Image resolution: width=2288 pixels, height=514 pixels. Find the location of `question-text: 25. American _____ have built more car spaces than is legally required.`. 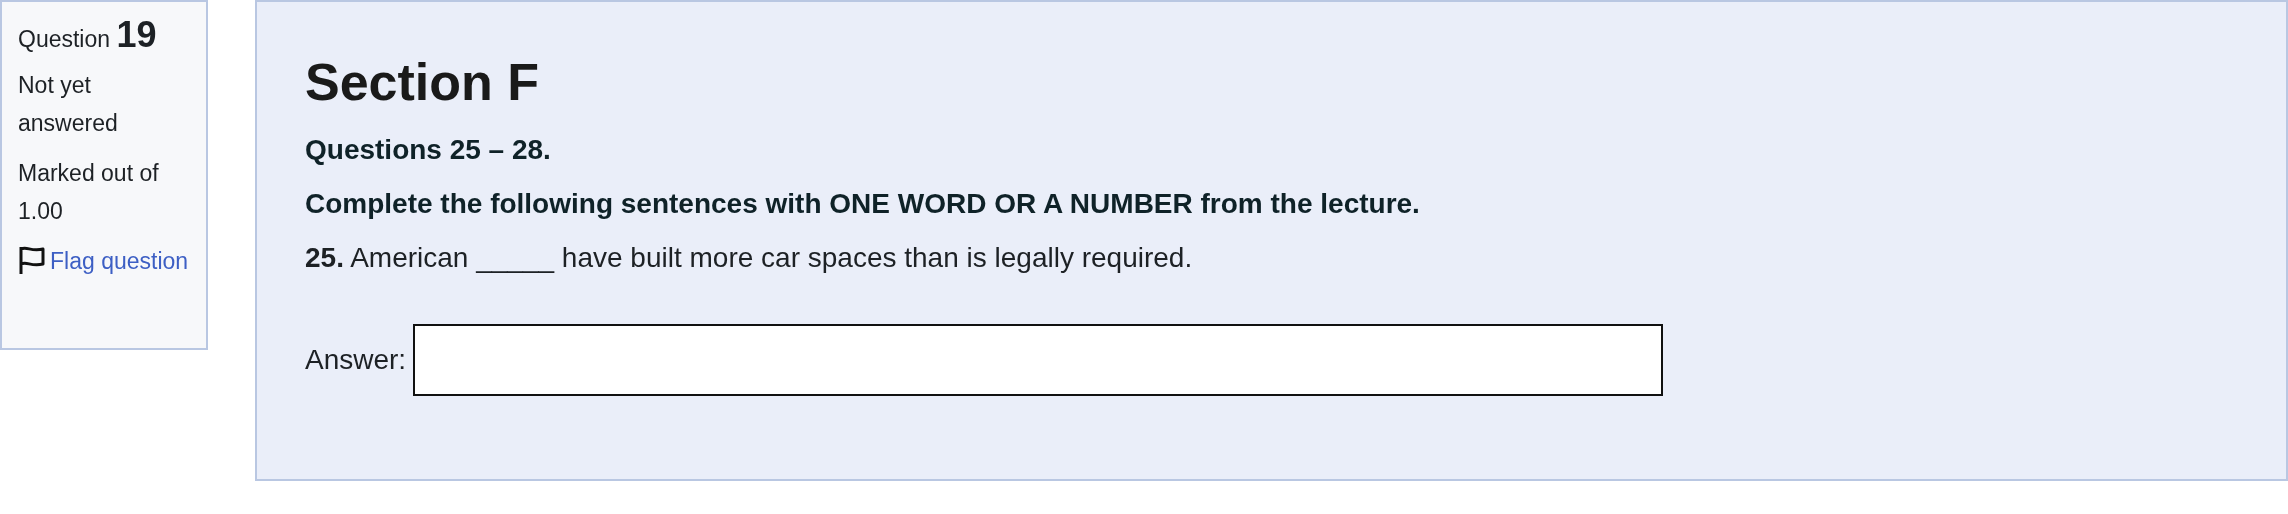

question-text: 25. American _____ have built more car spaces than is legally required. is located at coordinates (749, 258).